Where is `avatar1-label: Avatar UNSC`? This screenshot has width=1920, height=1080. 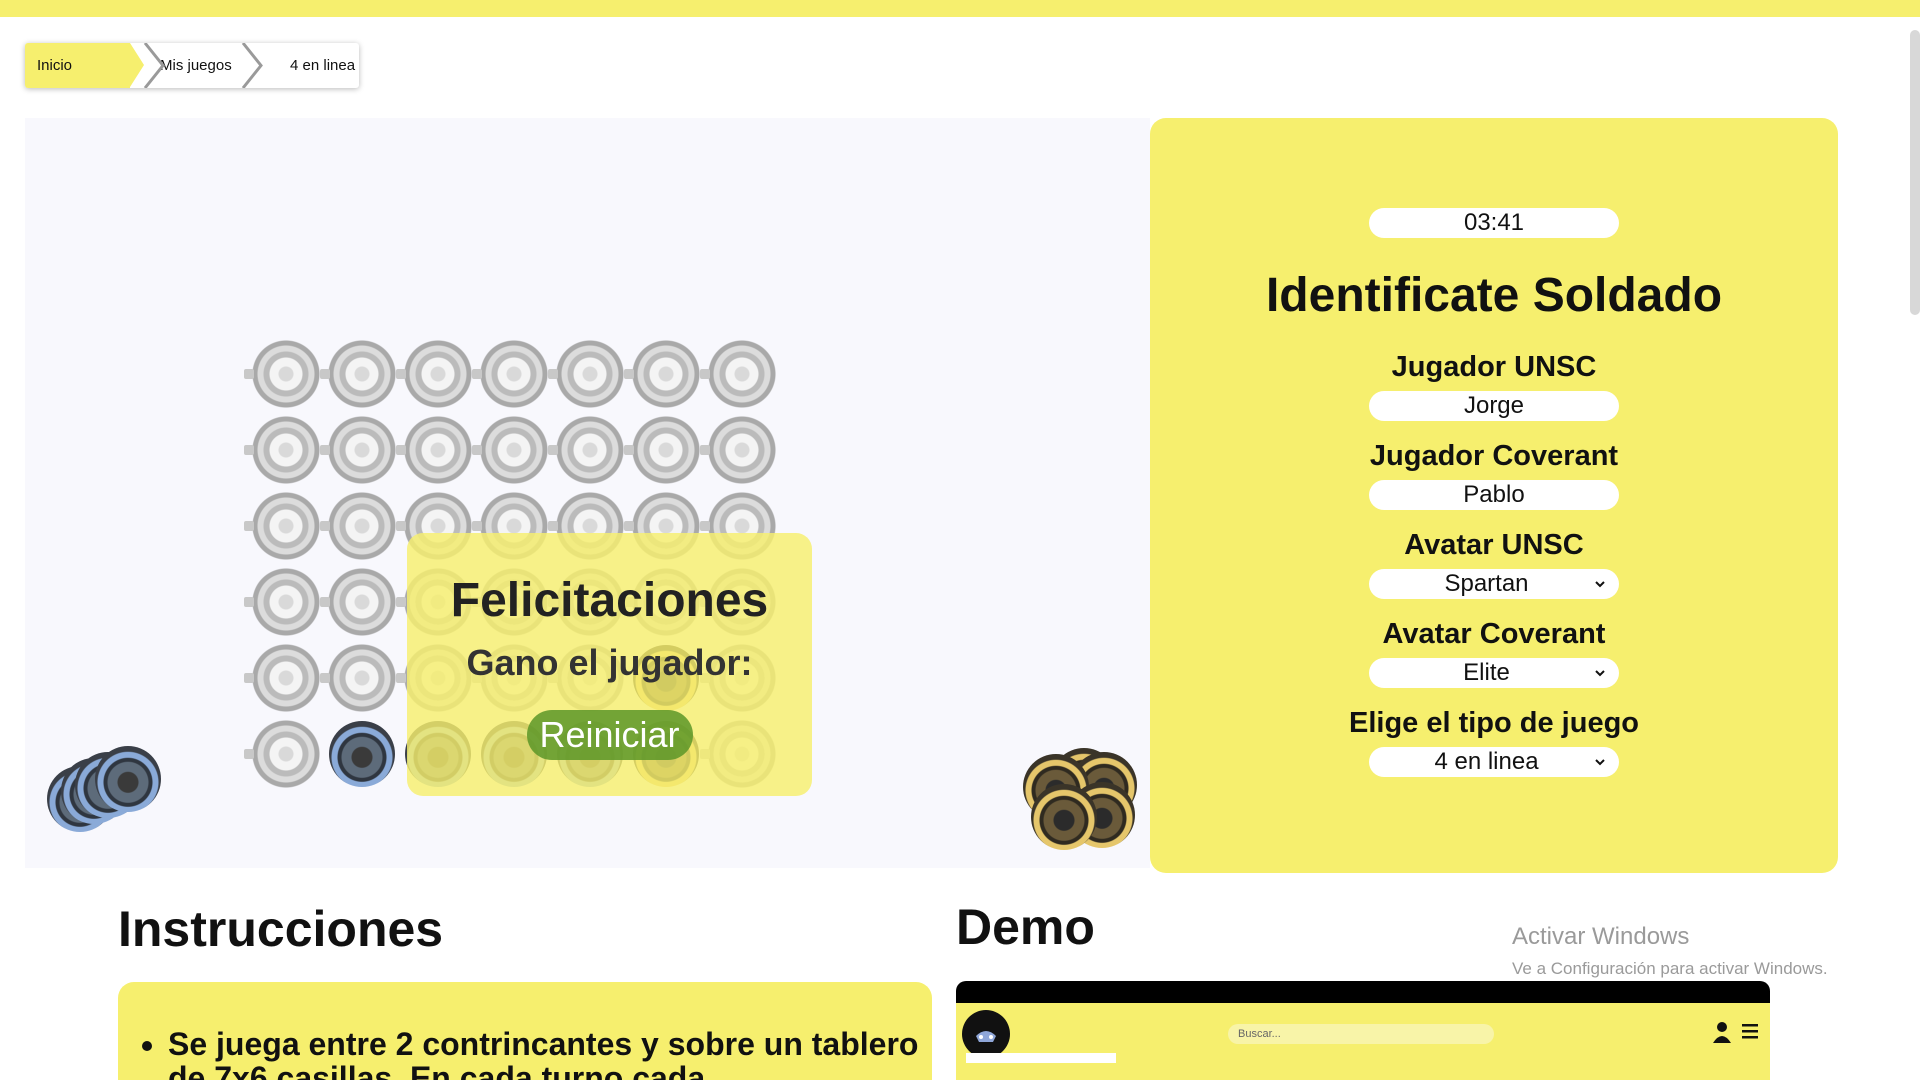
avatar1-label: Avatar UNSC is located at coordinates (1494, 545).